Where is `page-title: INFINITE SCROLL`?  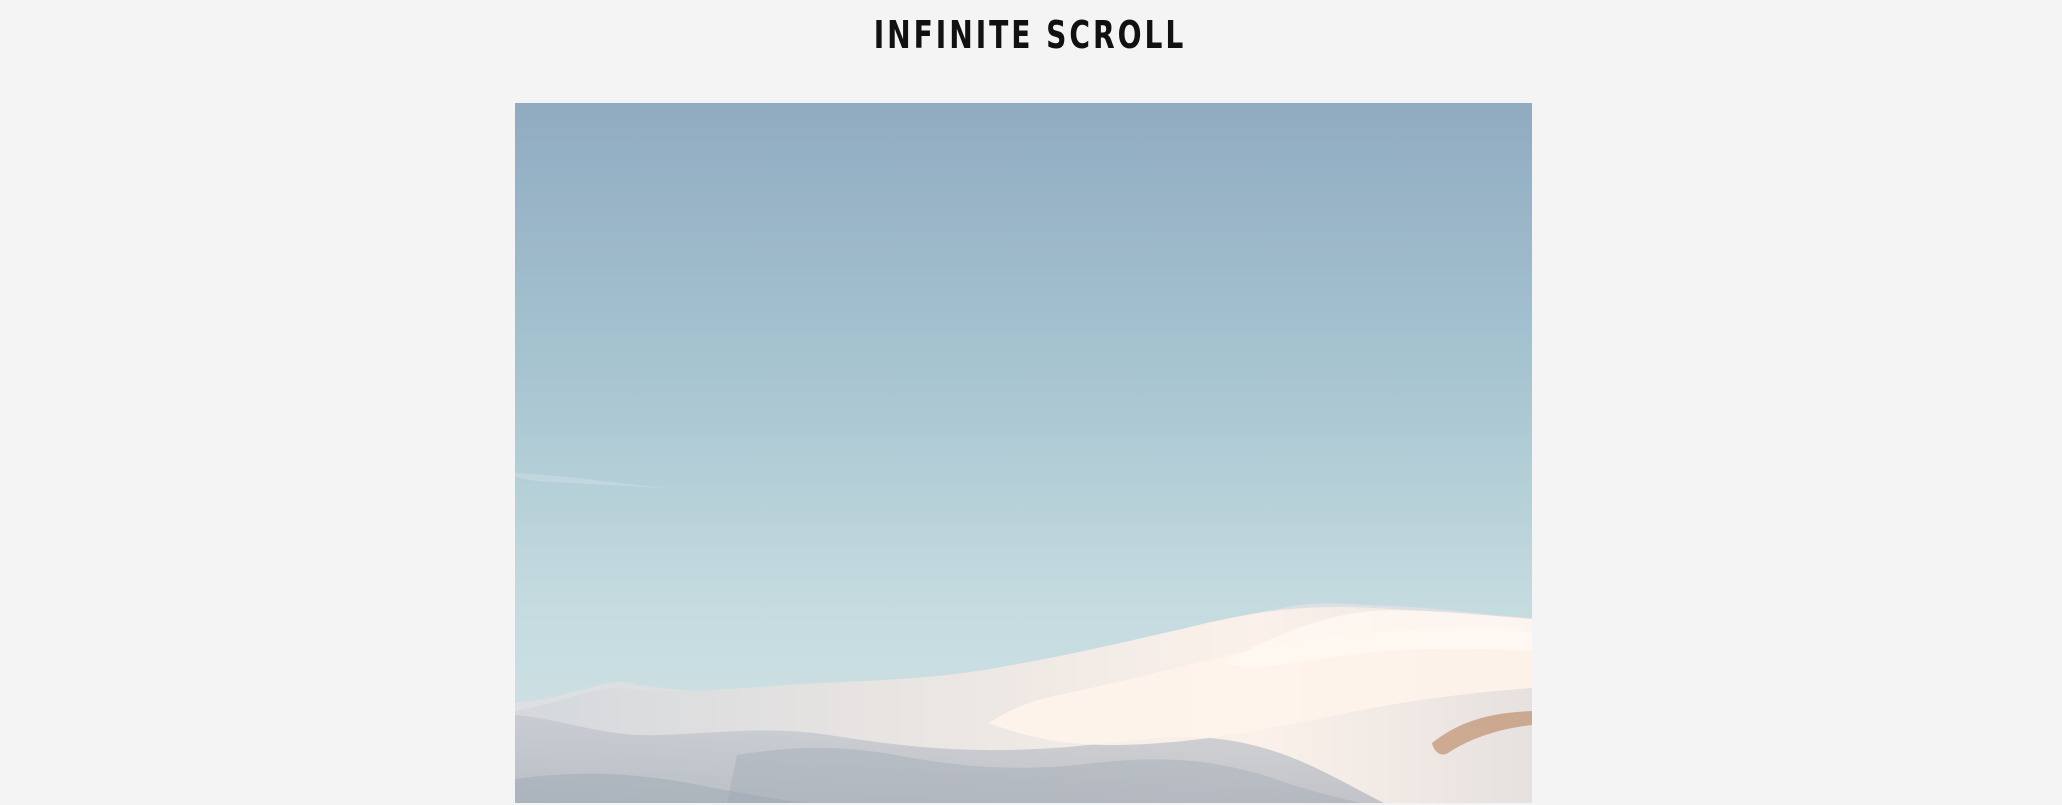 page-title: INFINITE SCROLL is located at coordinates (1030, 35).